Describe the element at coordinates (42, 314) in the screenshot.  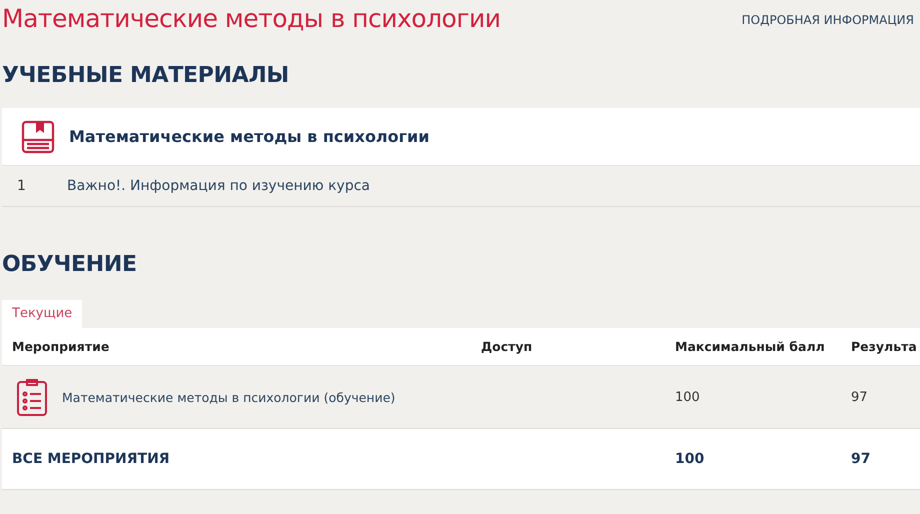
I see `tab: Текущие` at that location.